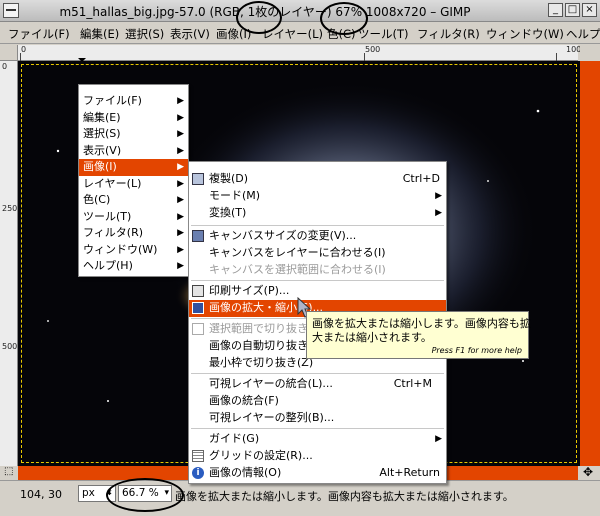  I want to click on info-icon: i, so click(198, 473).